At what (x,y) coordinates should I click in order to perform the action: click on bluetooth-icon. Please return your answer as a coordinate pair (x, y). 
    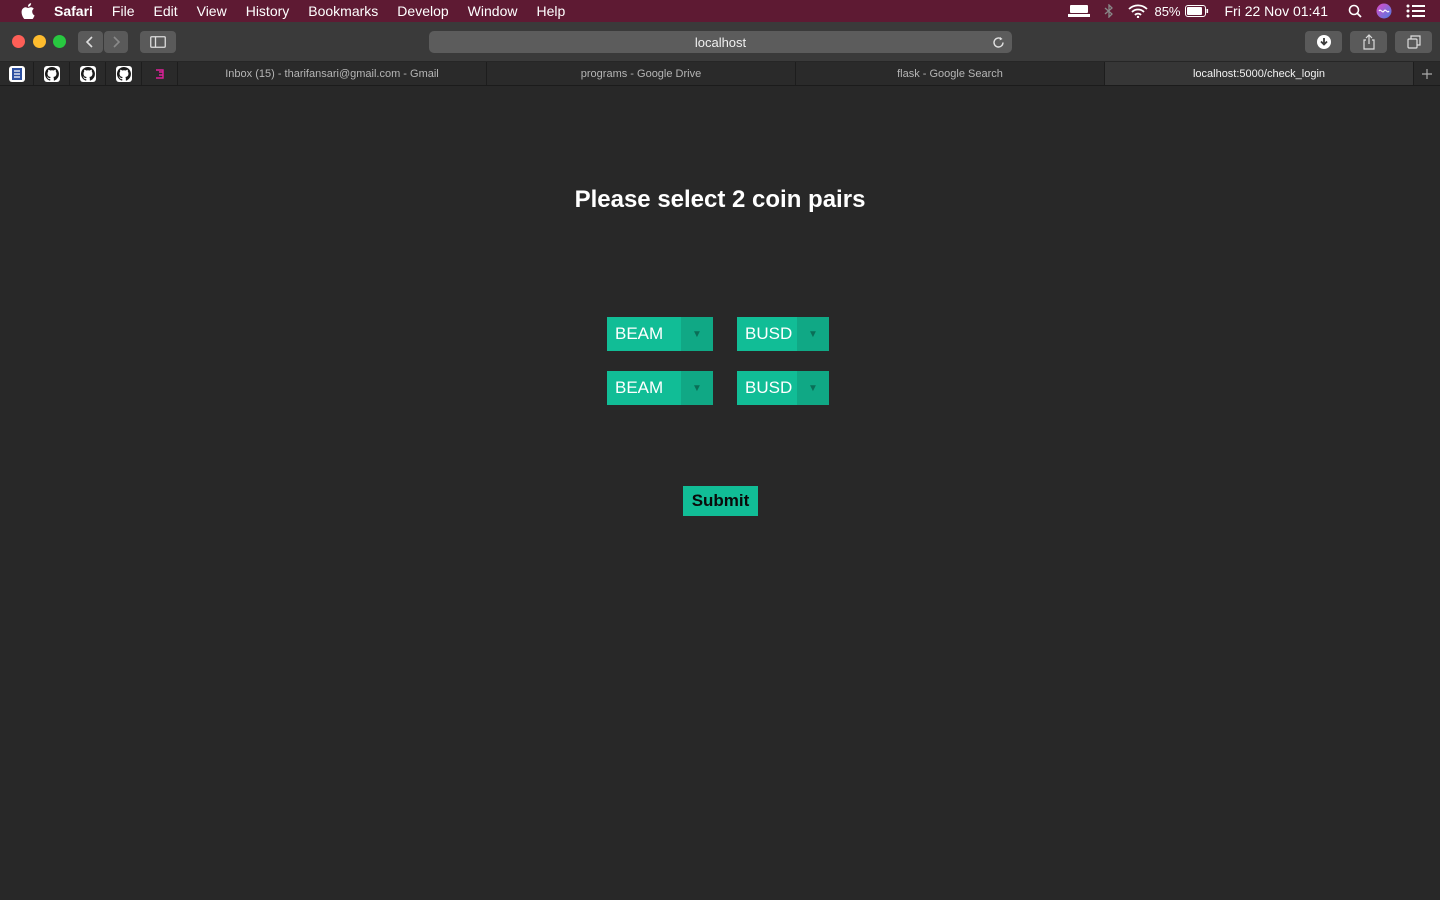
    Looking at the image, I should click on (1109, 11).